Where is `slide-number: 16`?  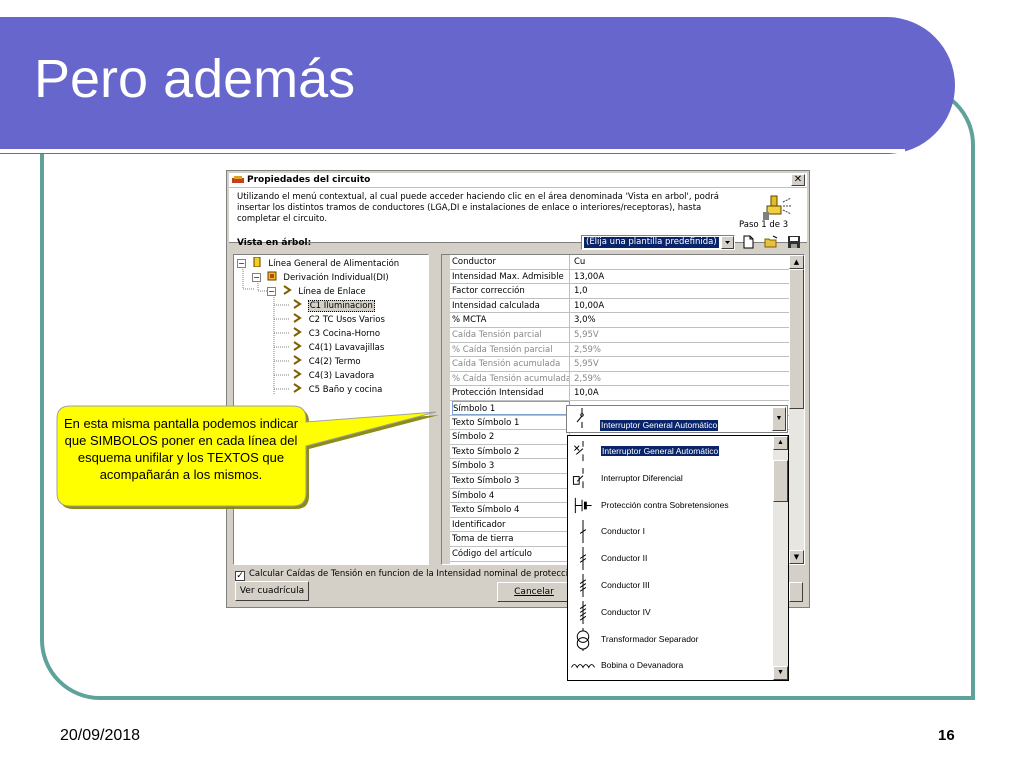
slide-number: 16 is located at coordinates (946, 735).